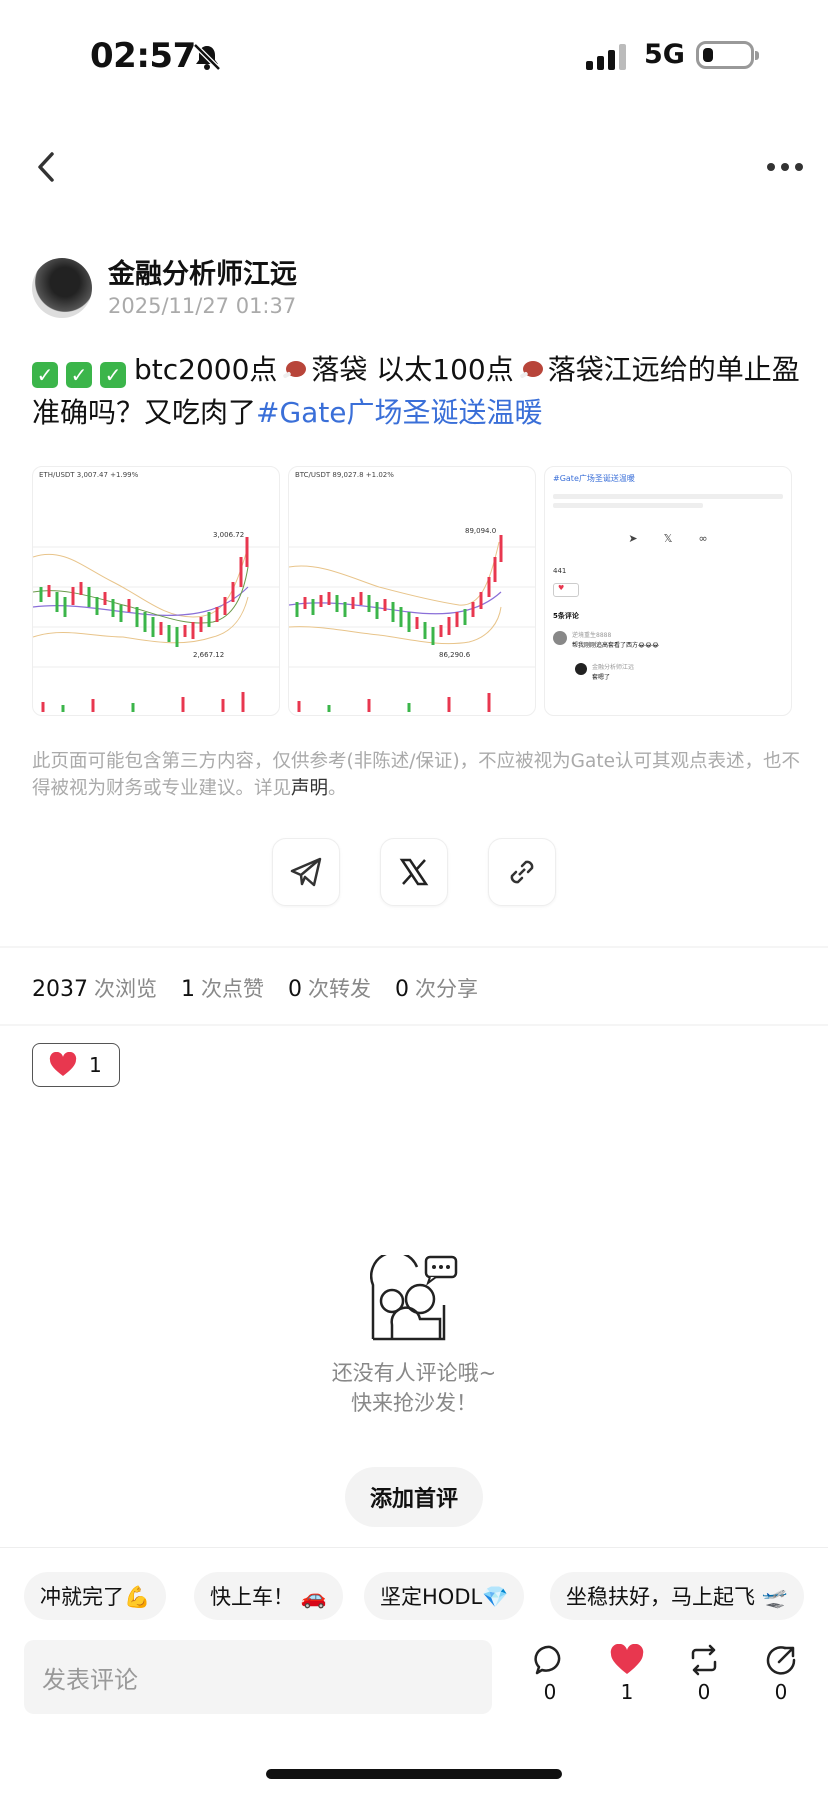  What do you see at coordinates (309, 788) in the screenshot?
I see `disclaimer-link: 声明` at bounding box center [309, 788].